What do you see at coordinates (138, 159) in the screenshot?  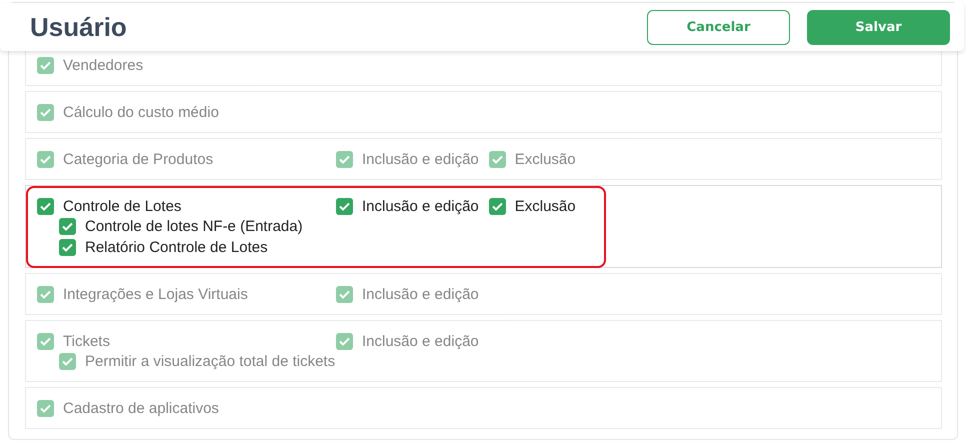 I see `checkbox-label: Categoria de Produtos` at bounding box center [138, 159].